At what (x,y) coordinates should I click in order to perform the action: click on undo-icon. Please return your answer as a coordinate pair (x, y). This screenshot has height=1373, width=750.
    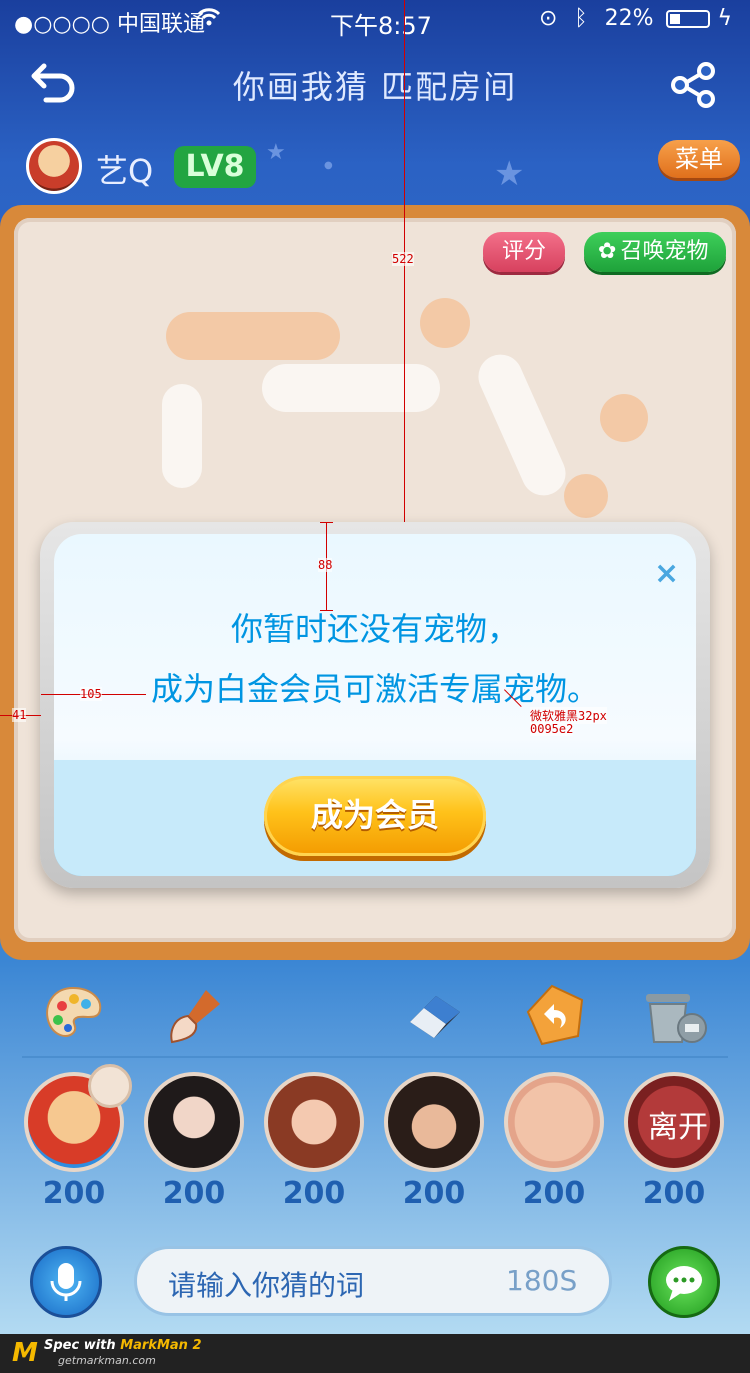
    Looking at the image, I should click on (555, 1015).